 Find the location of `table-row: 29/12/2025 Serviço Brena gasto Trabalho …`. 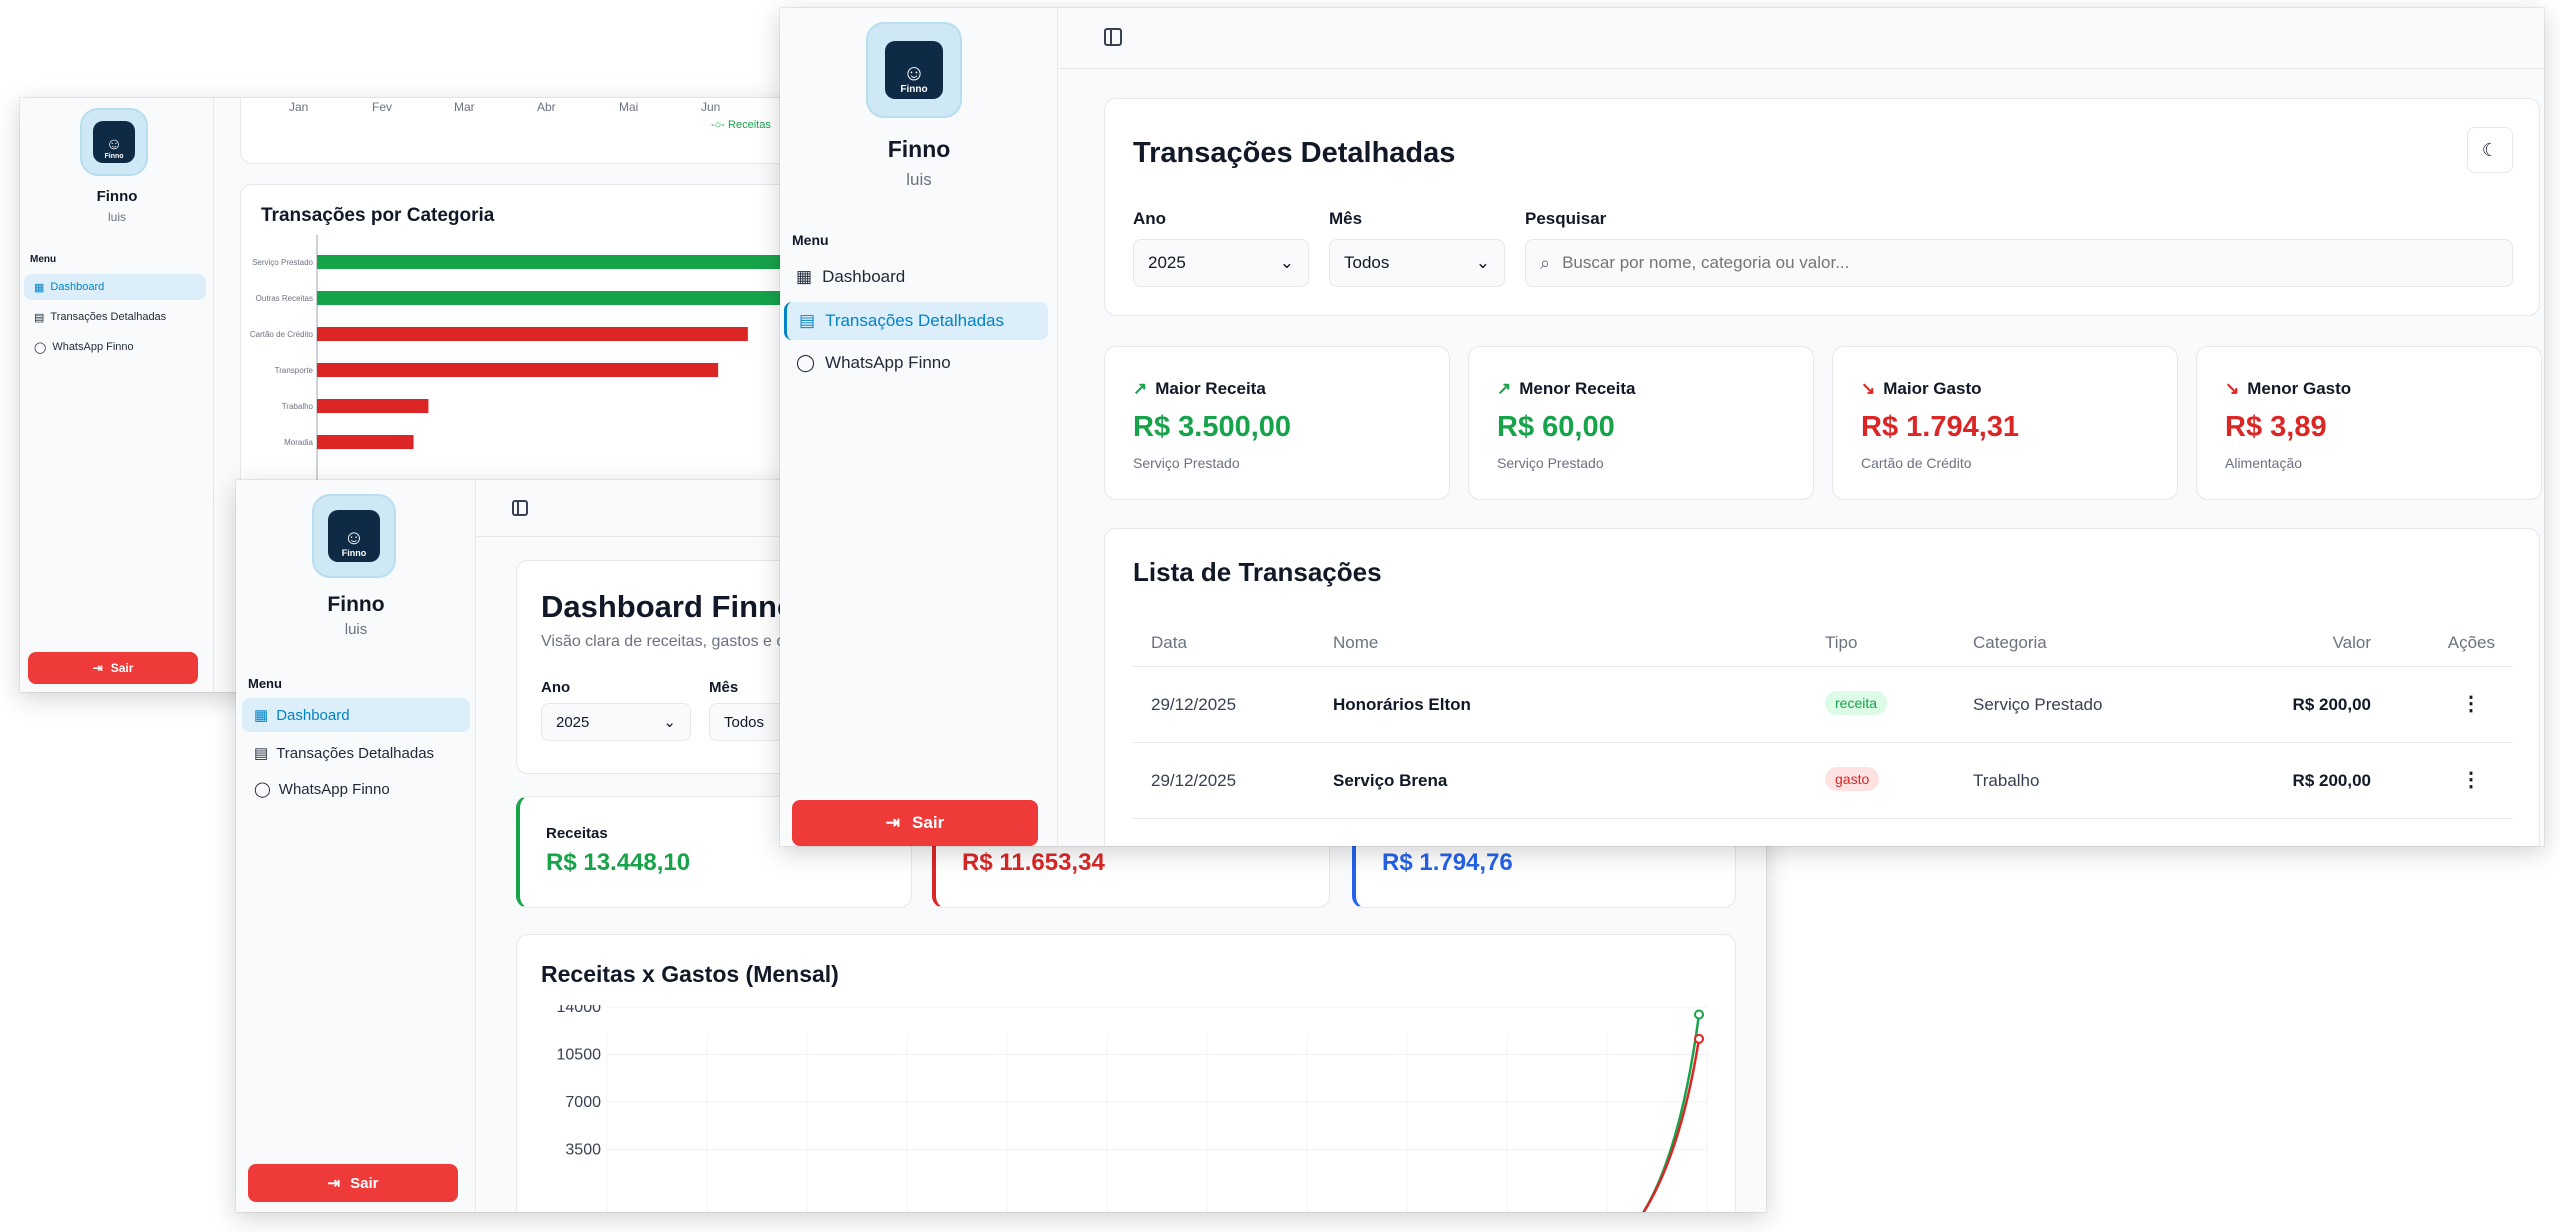

table-row: 29/12/2025 Serviço Brena gasto Trabalho … is located at coordinates (1823, 781).